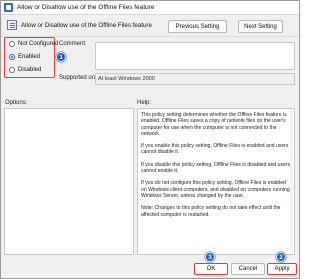 The width and height of the screenshot is (320, 279). Describe the element at coordinates (78, 78) in the screenshot. I see `supported-on-label: Supported on:` at that location.